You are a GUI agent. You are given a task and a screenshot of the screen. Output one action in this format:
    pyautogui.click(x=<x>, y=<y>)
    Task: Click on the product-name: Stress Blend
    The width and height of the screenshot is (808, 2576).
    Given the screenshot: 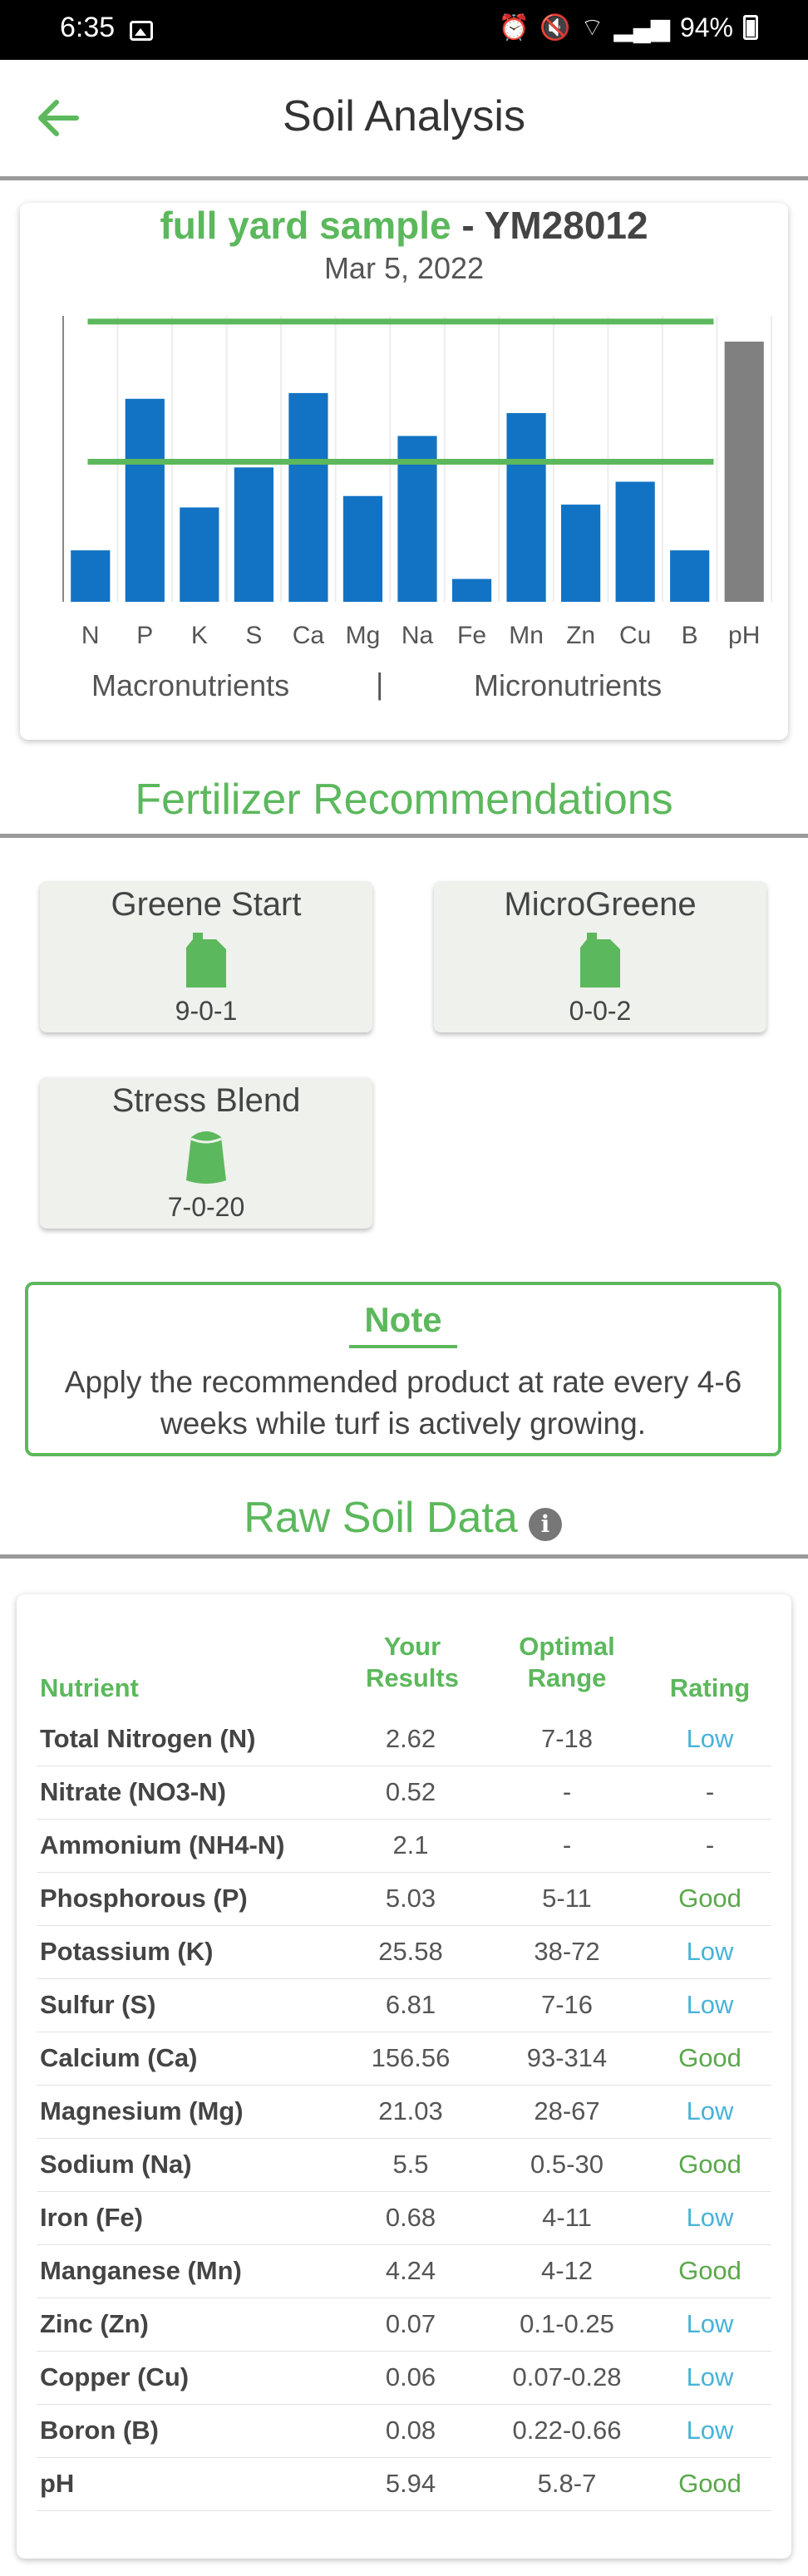 What is the action you would take?
    pyautogui.click(x=206, y=1100)
    